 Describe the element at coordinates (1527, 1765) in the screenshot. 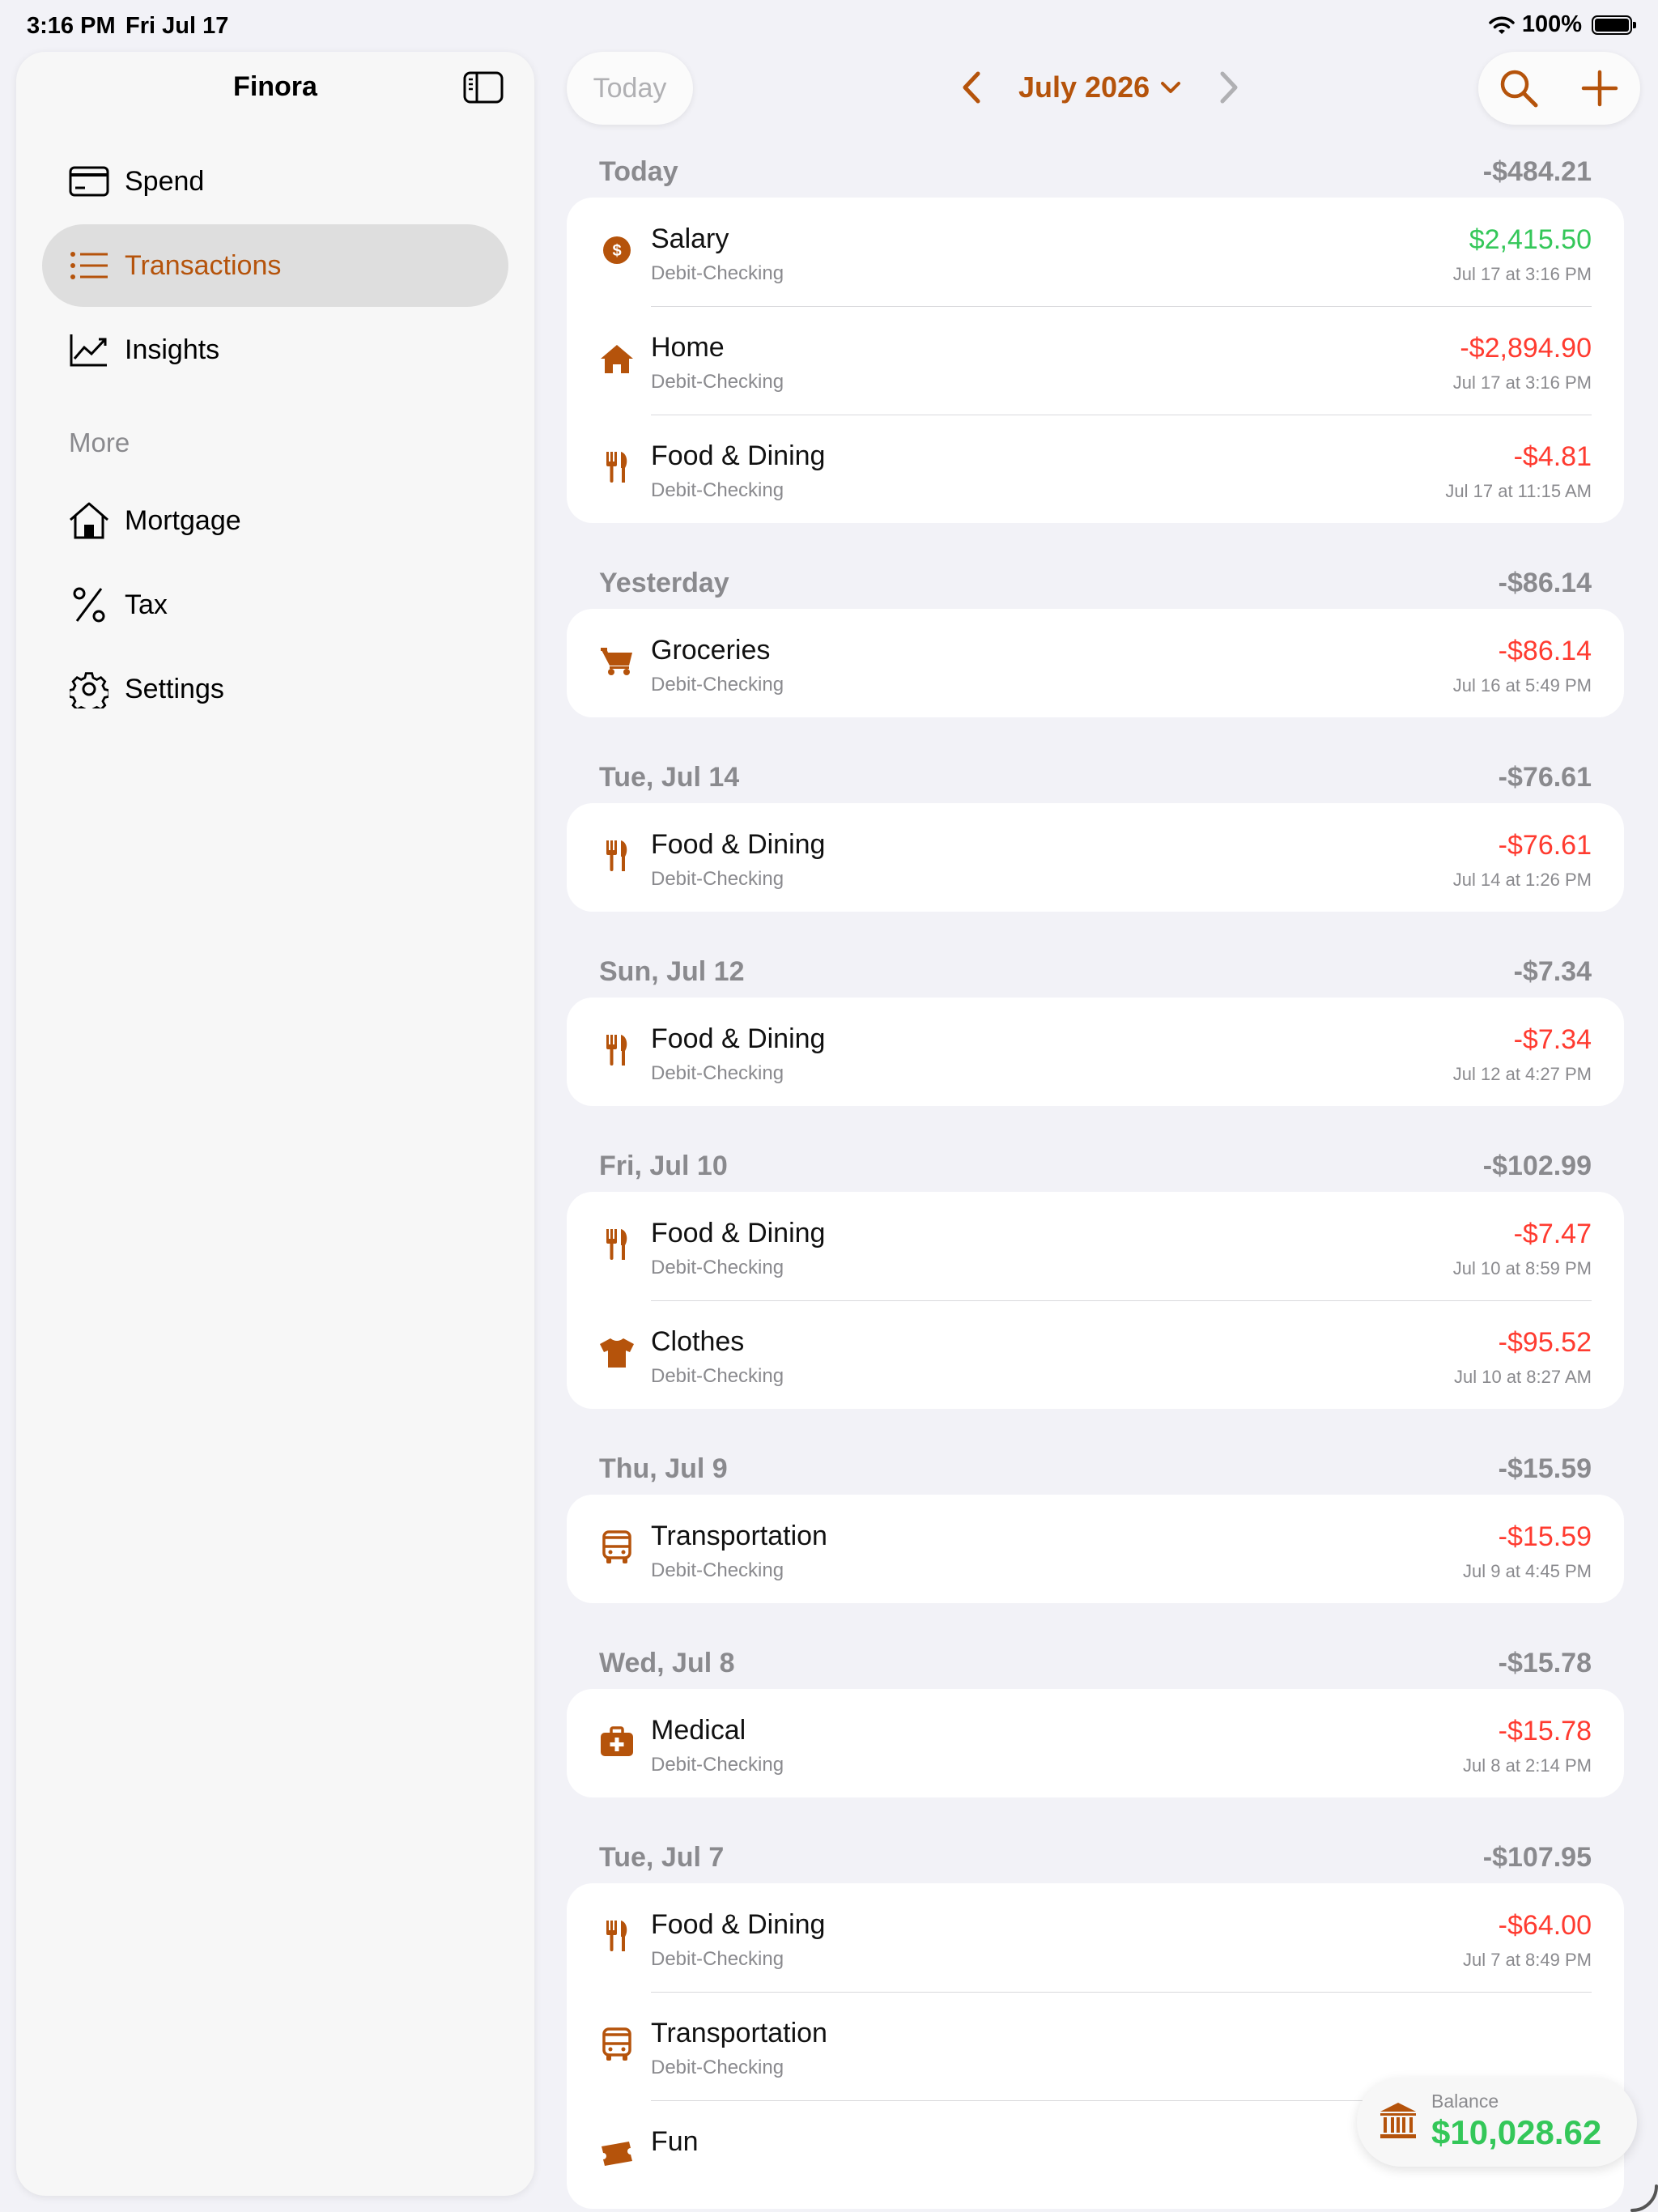

I see `transaction-time: Jul 8 at 2:14 PM` at that location.